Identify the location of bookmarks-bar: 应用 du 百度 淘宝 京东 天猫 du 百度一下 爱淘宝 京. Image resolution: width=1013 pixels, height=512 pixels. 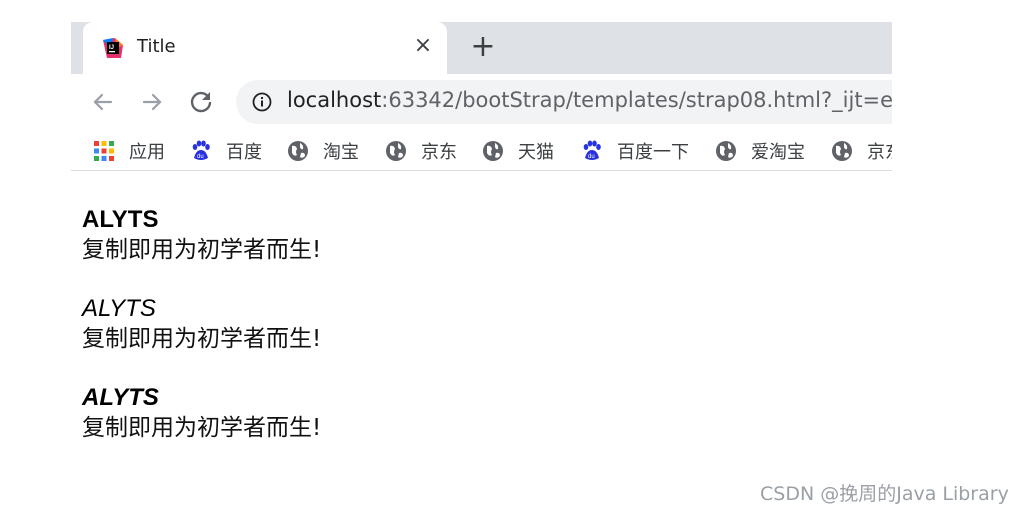
(481, 150).